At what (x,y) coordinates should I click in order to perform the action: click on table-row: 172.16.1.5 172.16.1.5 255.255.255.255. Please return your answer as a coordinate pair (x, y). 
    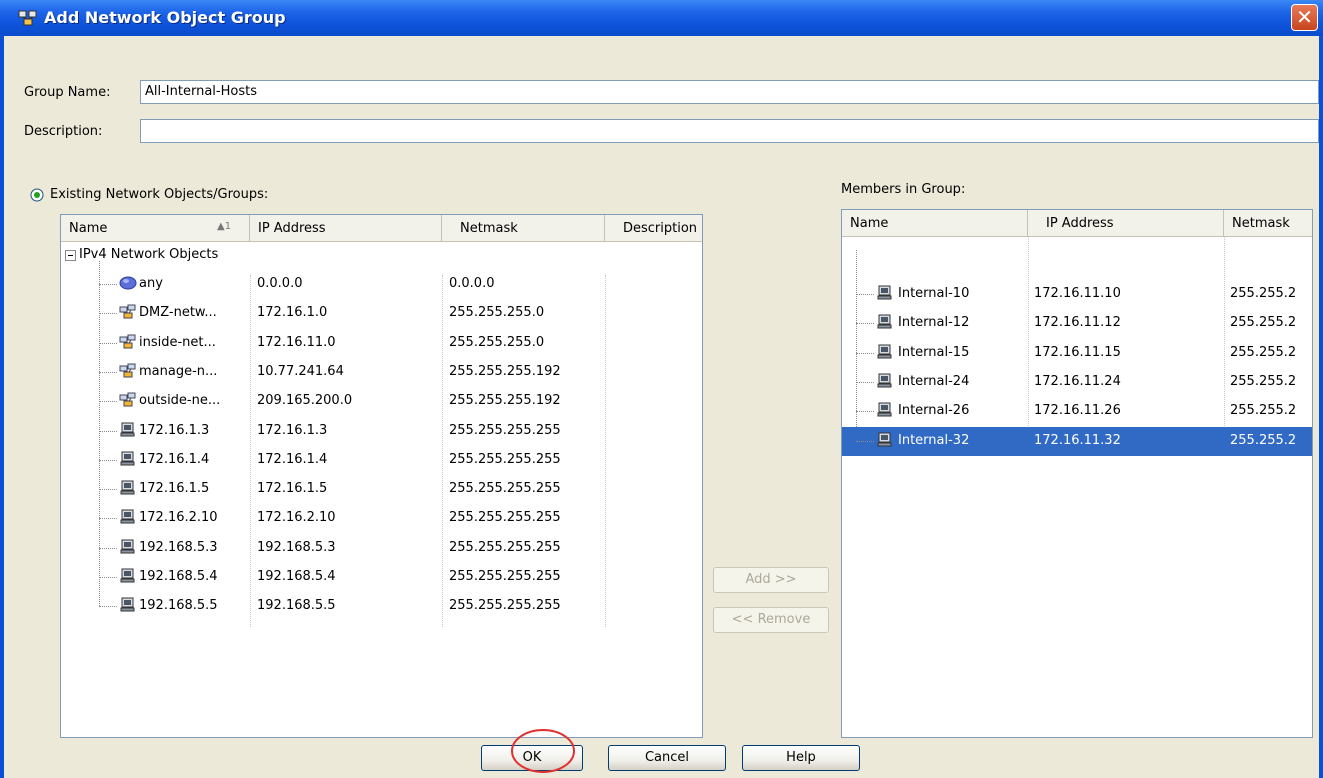
    Looking at the image, I should click on (381, 489).